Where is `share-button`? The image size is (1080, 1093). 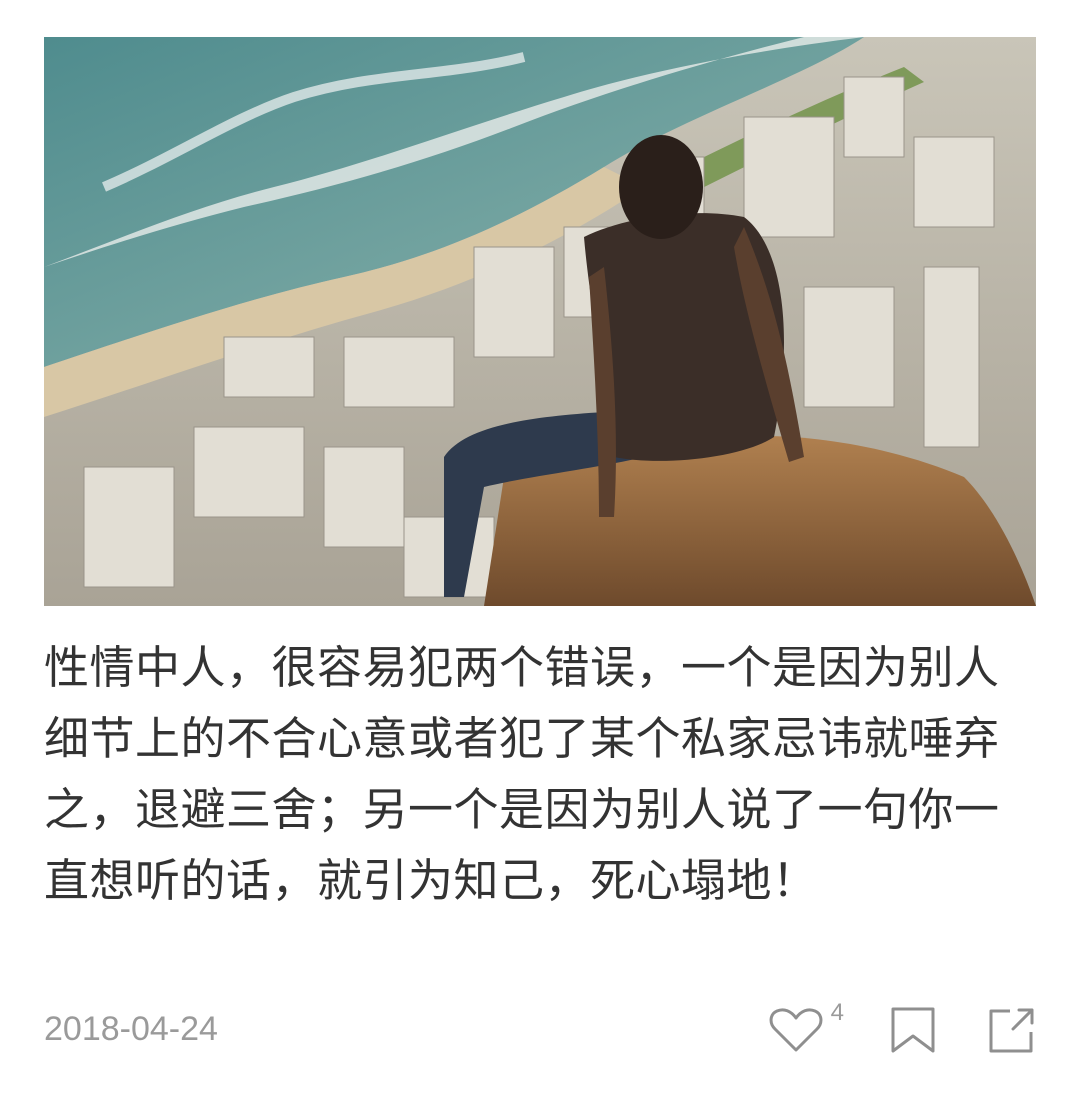 share-button is located at coordinates (1012, 1030).